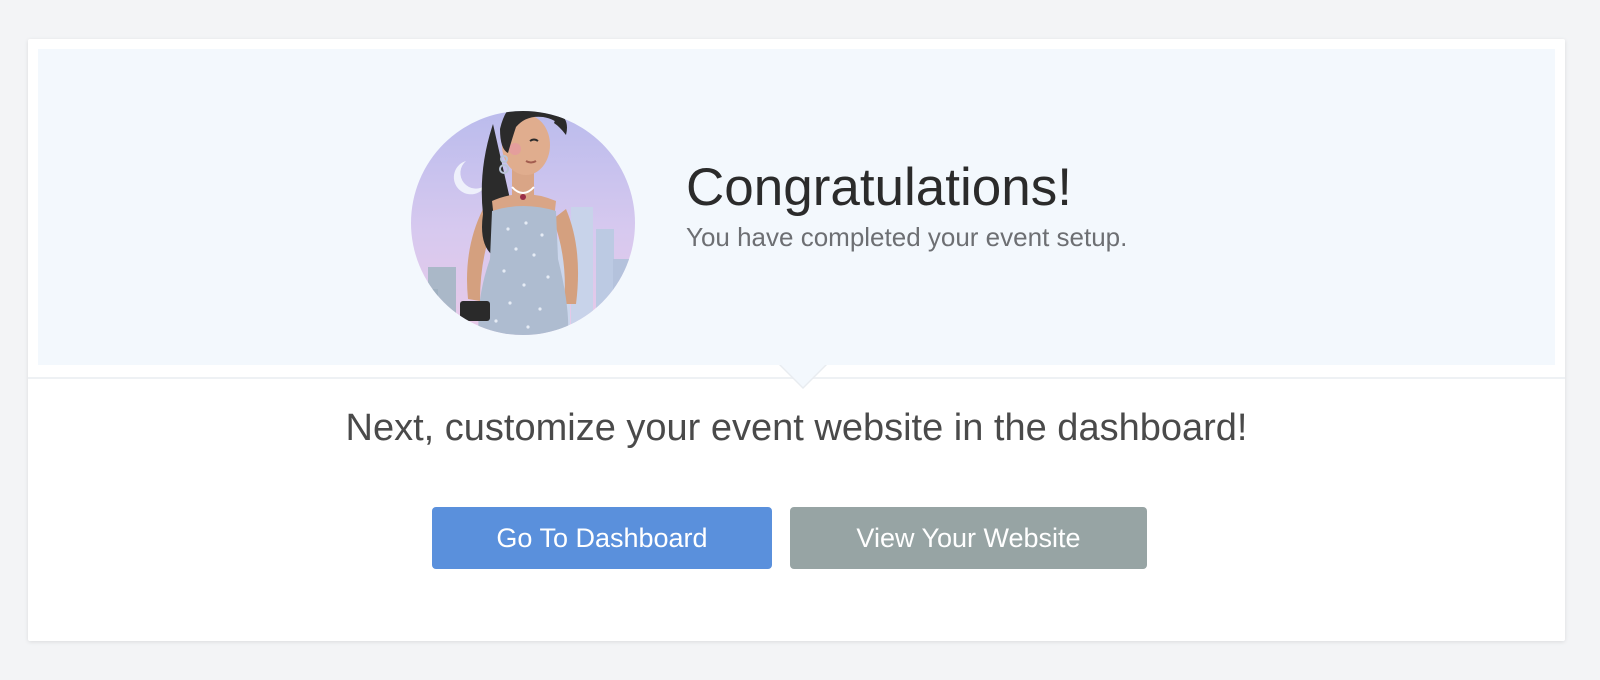 Image resolution: width=1600 pixels, height=680 pixels. I want to click on page-title: Congratulations!, so click(879, 187).